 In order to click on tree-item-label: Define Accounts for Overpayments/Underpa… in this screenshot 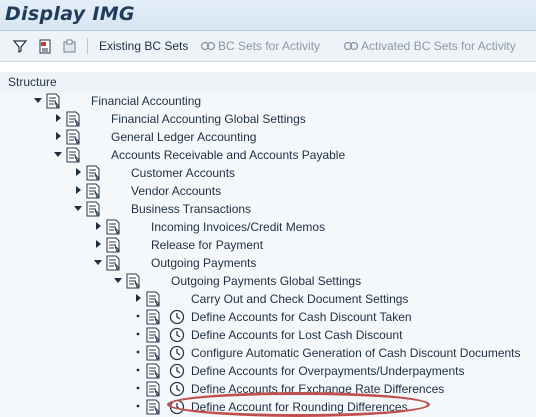, I will do `click(327, 371)`.